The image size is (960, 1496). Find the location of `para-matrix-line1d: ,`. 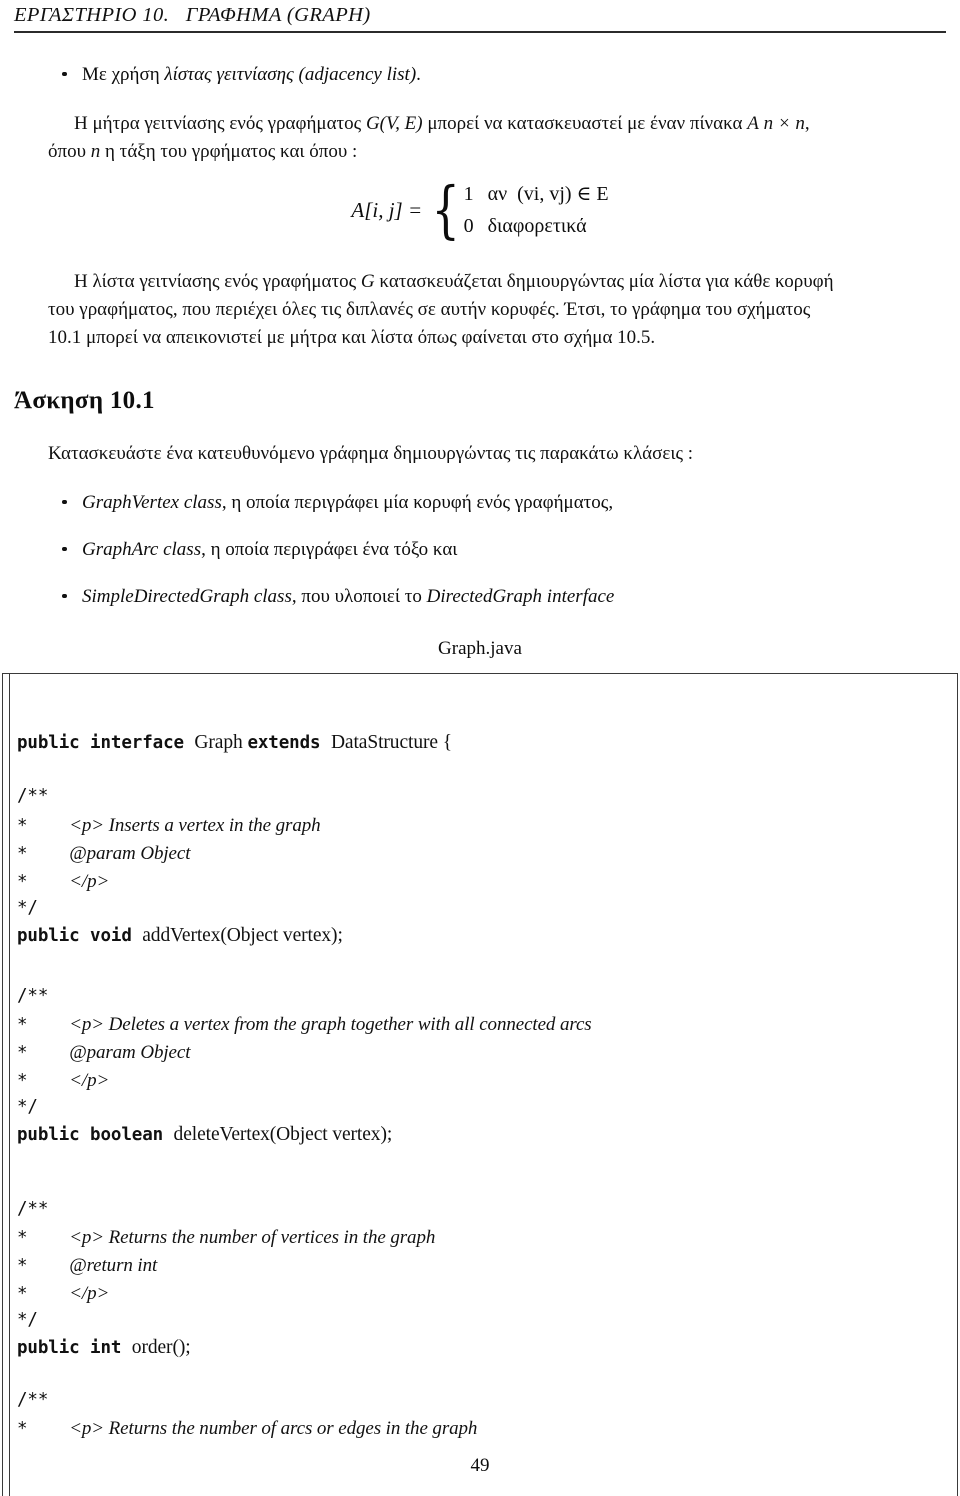

para-matrix-line1d: , is located at coordinates (807, 123).